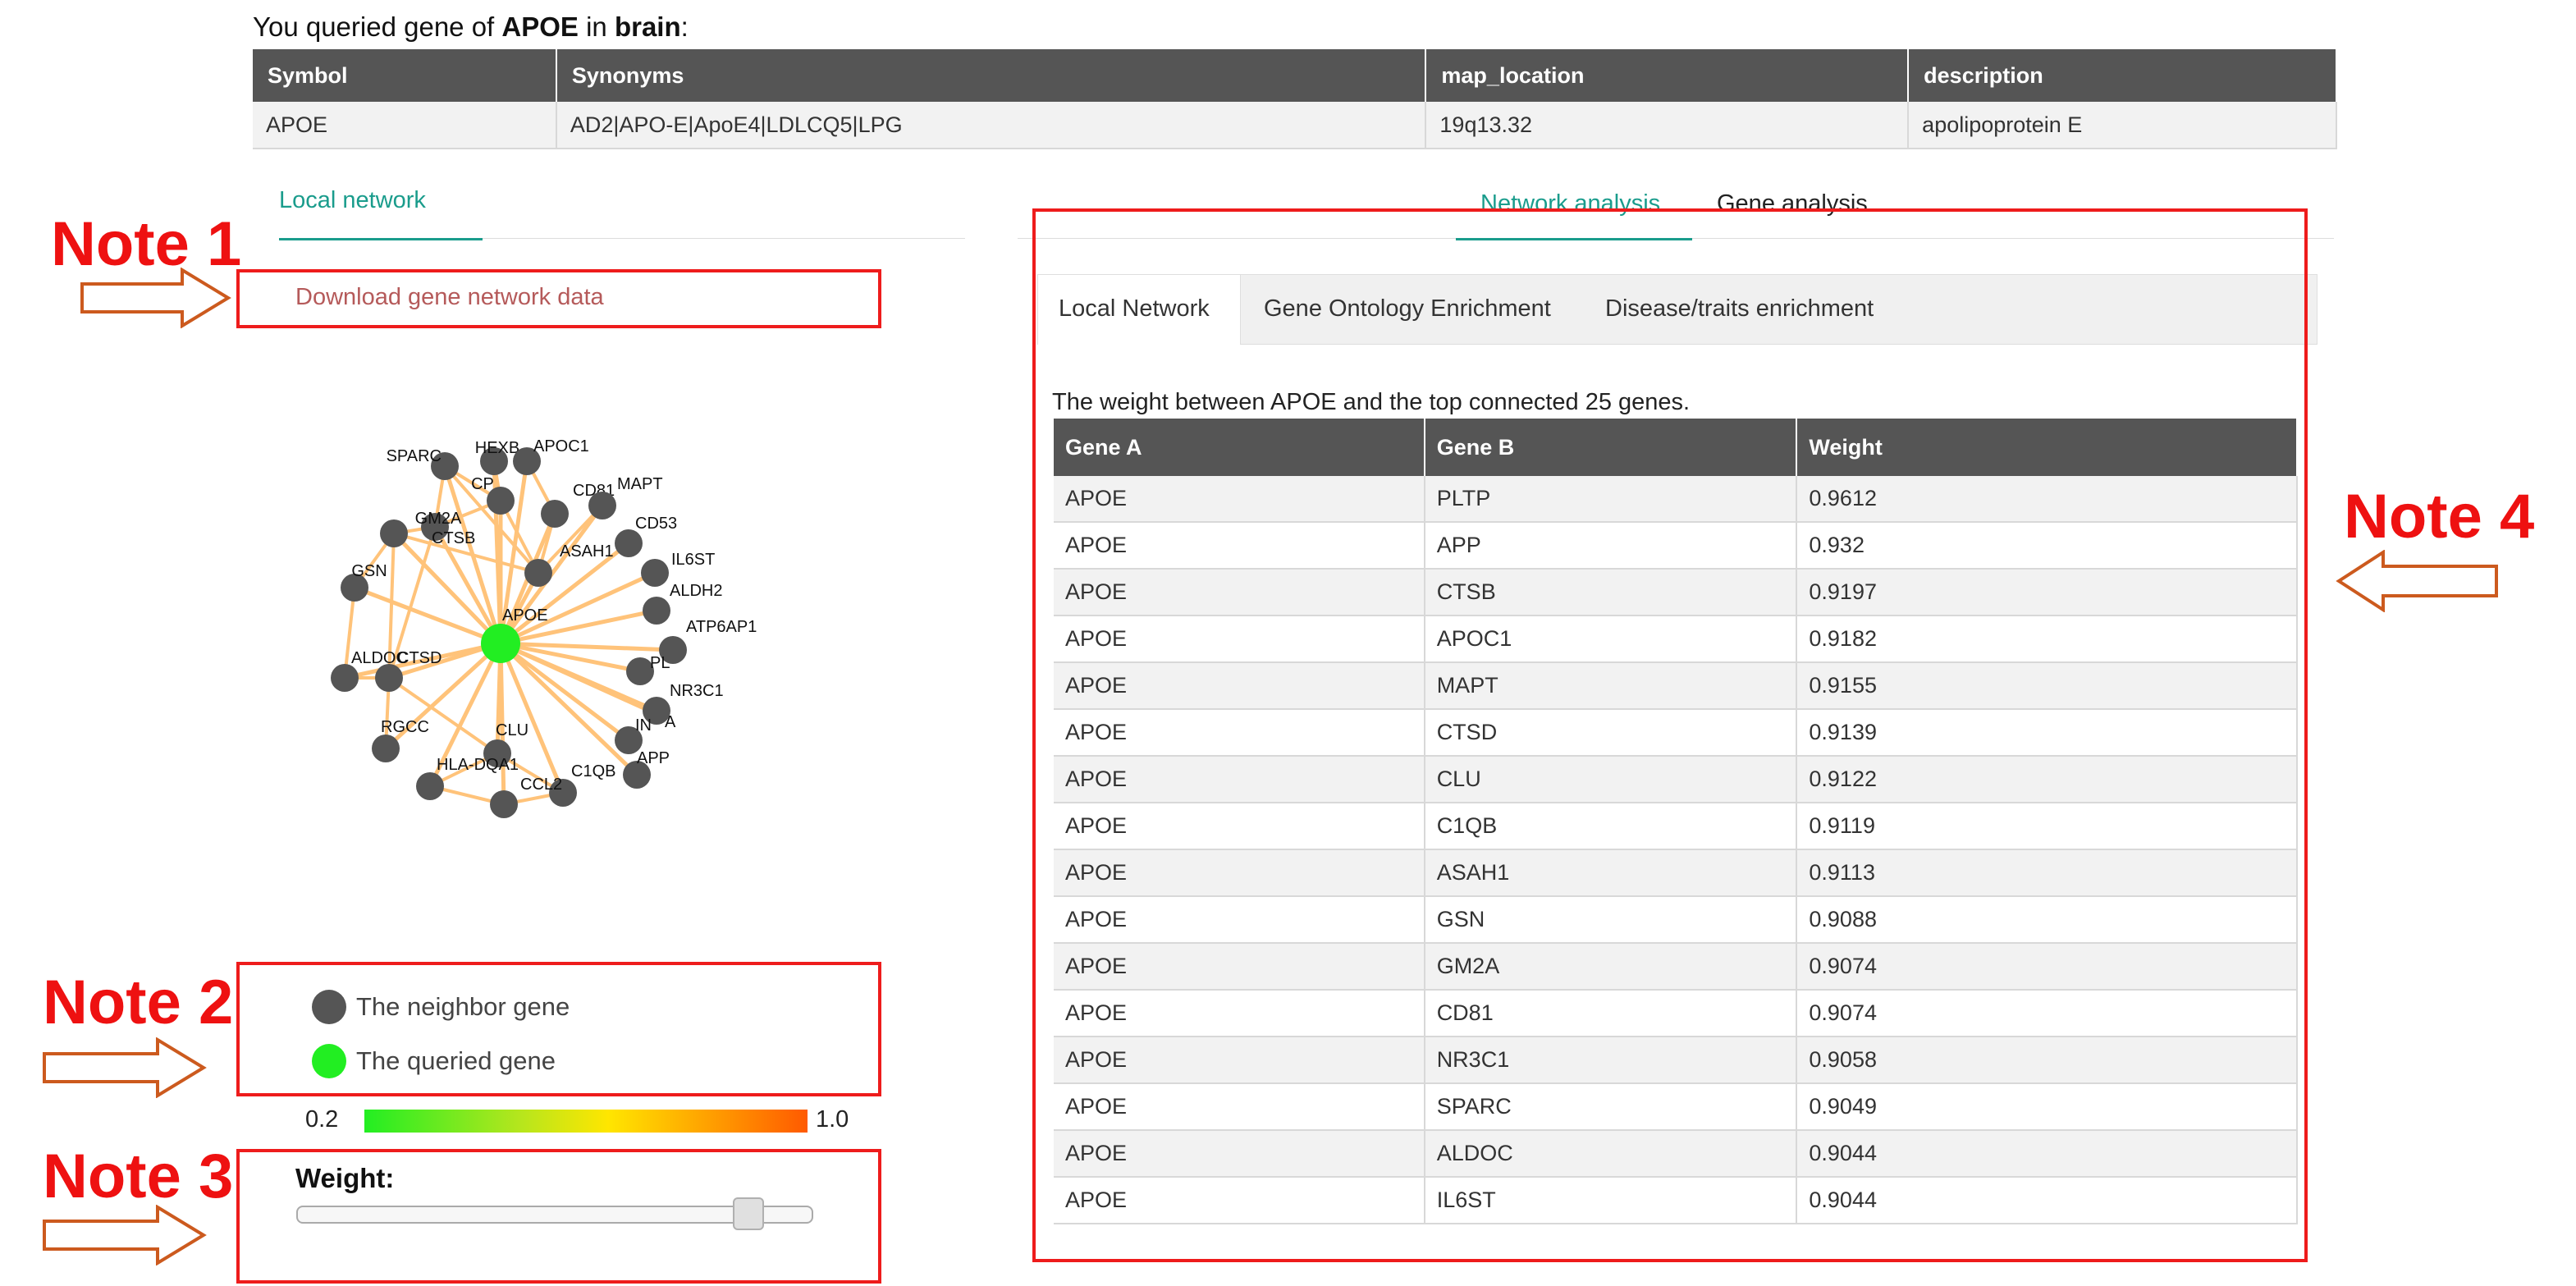 This screenshot has width=2576, height=1286. I want to click on gene-info-cell: apolipoprotein E, so click(2122, 125).